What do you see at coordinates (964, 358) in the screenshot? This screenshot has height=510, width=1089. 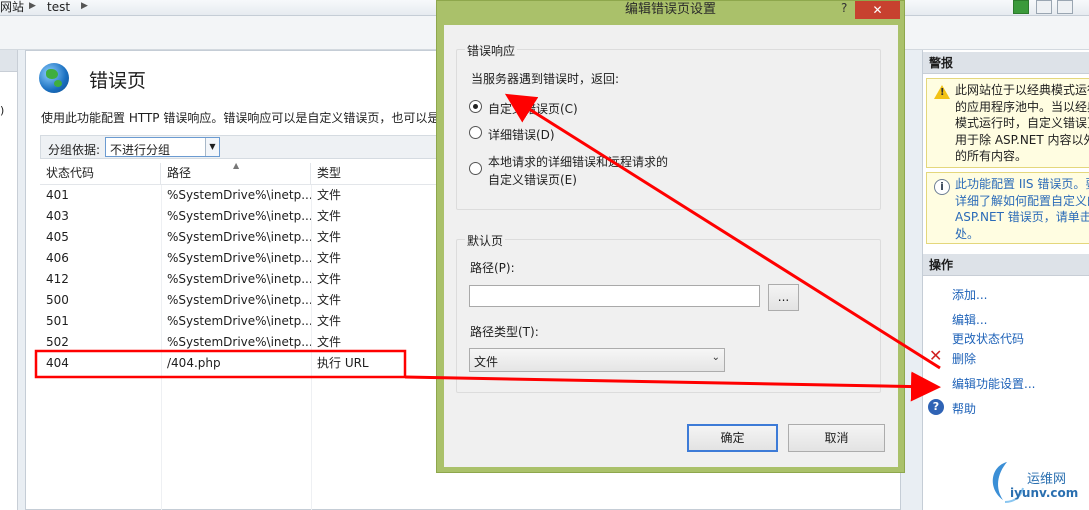 I see `delete-action-link: 删除` at bounding box center [964, 358].